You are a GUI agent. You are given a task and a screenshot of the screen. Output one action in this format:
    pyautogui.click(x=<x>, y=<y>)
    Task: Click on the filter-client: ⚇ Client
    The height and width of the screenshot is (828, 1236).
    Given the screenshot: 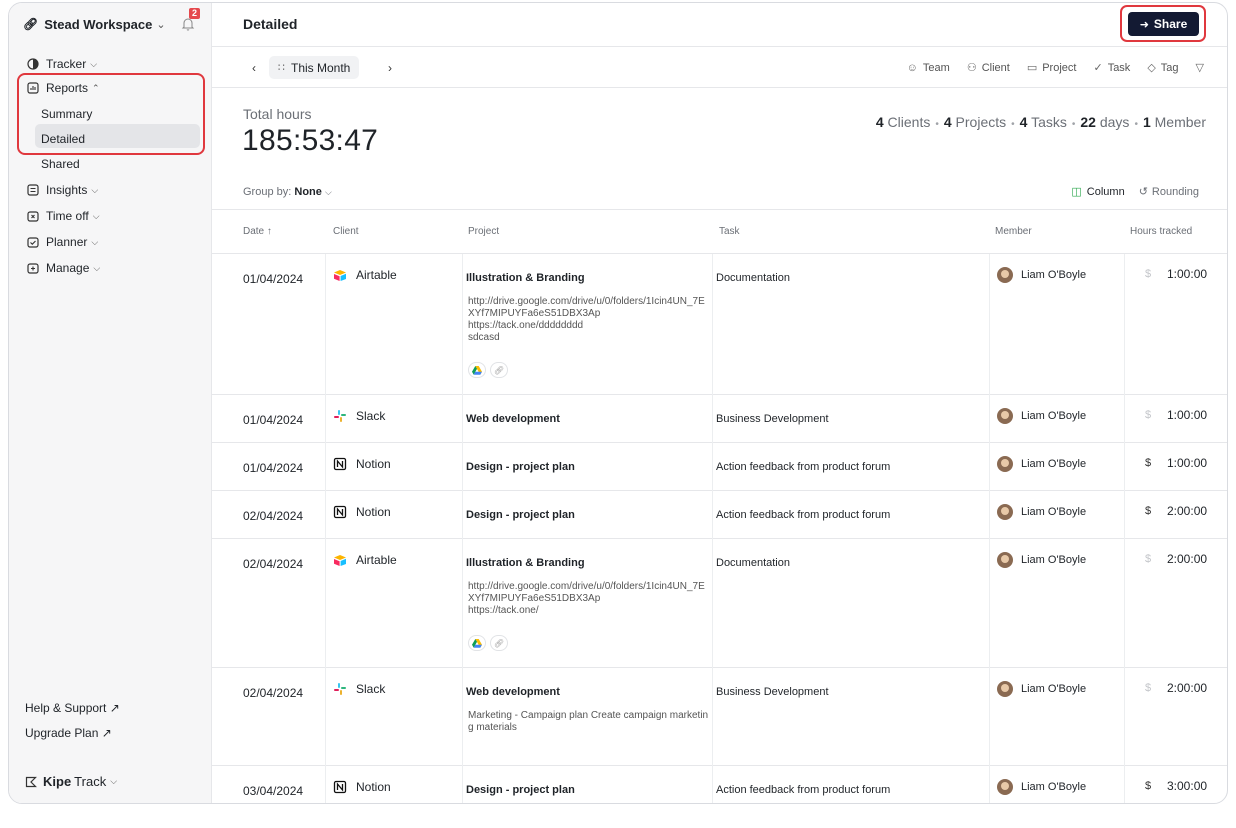 What is the action you would take?
    pyautogui.click(x=988, y=68)
    